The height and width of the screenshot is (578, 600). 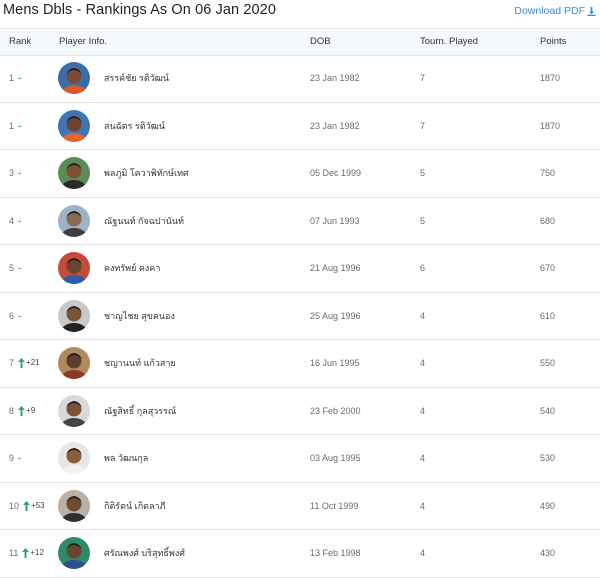 I want to click on rank-cell: 4 -, so click(x=15, y=221).